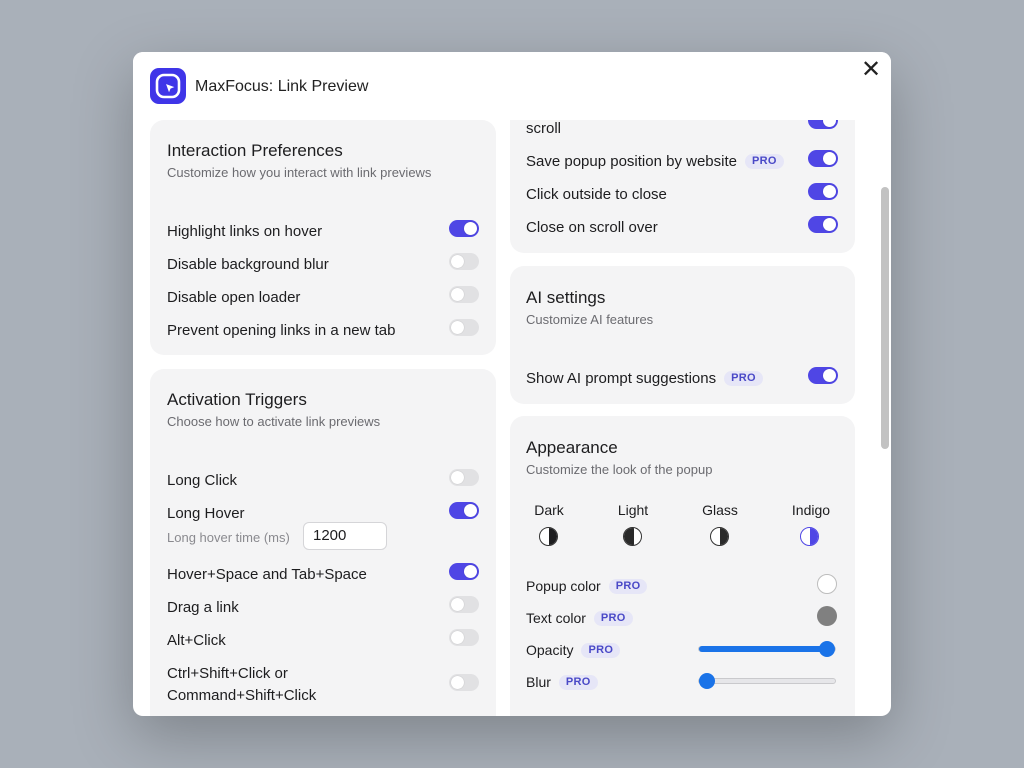 This screenshot has width=1024, height=768. I want to click on setting-label: Blur PRO, so click(562, 682).